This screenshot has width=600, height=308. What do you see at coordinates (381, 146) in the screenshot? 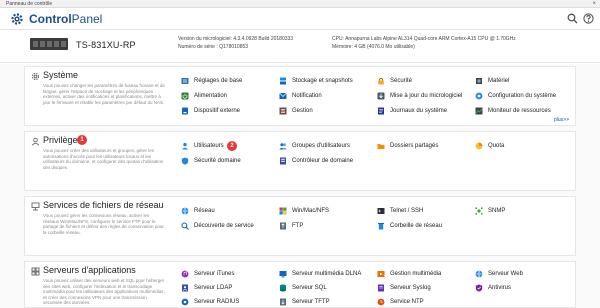
I see `folder-icon` at bounding box center [381, 146].